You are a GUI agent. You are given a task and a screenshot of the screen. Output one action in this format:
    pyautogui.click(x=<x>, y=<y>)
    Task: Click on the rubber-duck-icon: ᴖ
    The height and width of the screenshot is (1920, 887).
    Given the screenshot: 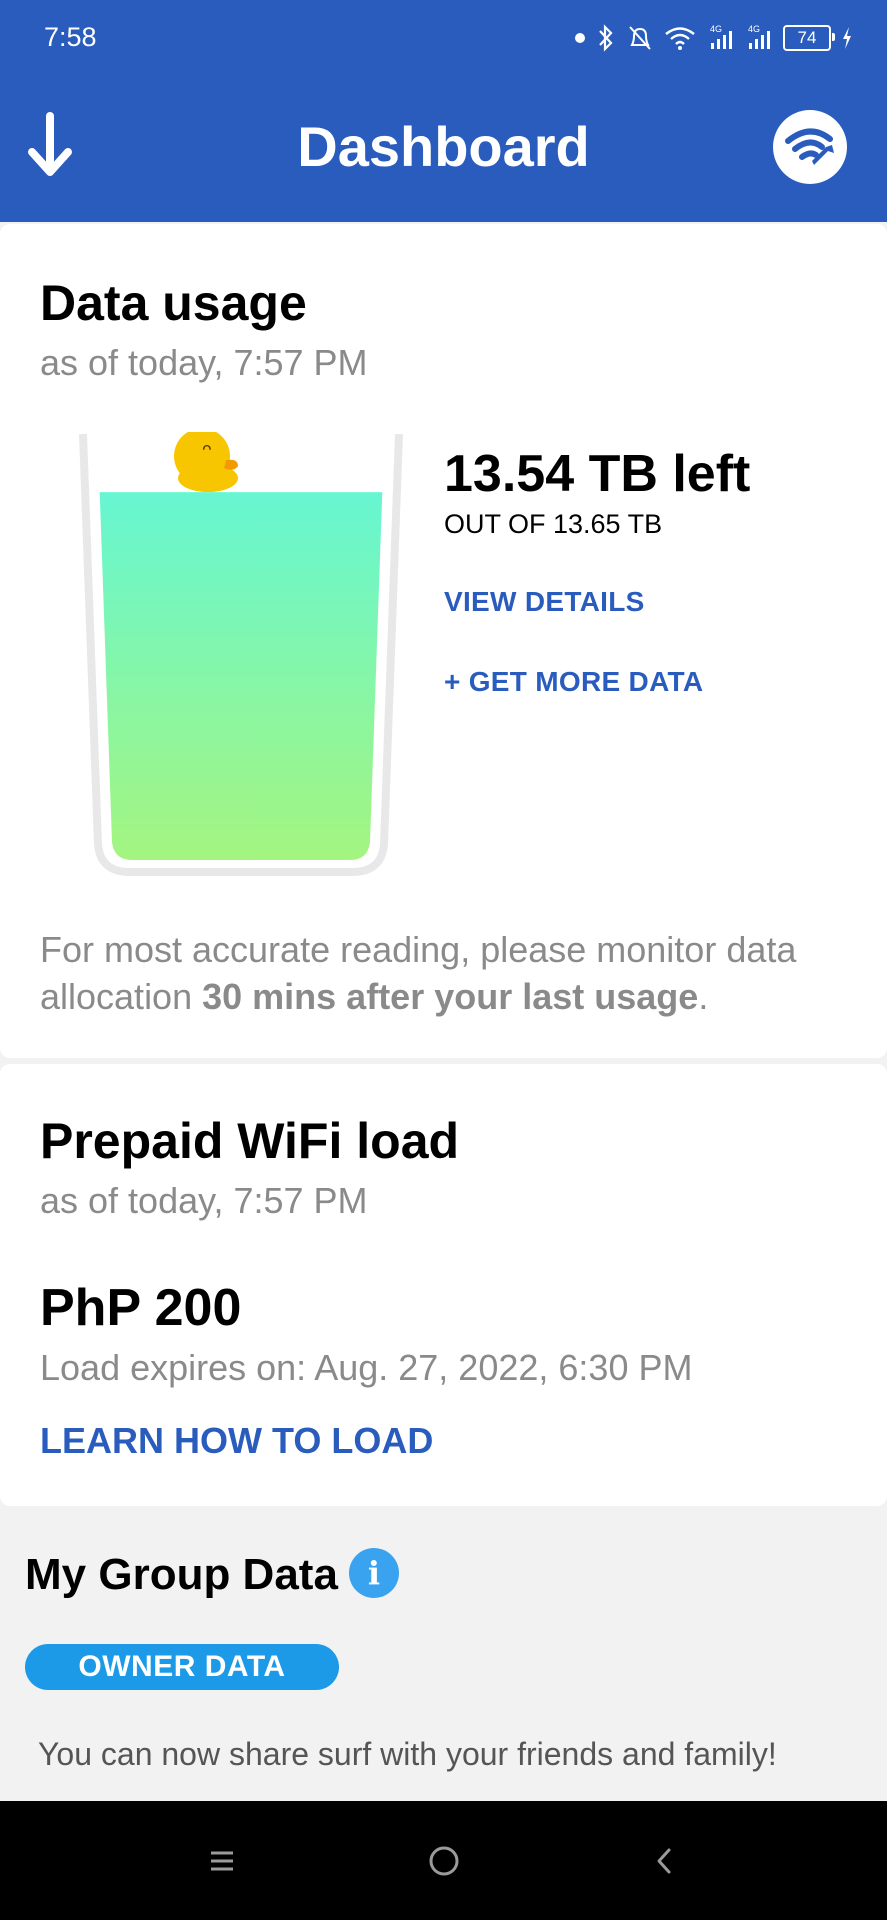 What is the action you would take?
    pyautogui.click(x=206, y=460)
    